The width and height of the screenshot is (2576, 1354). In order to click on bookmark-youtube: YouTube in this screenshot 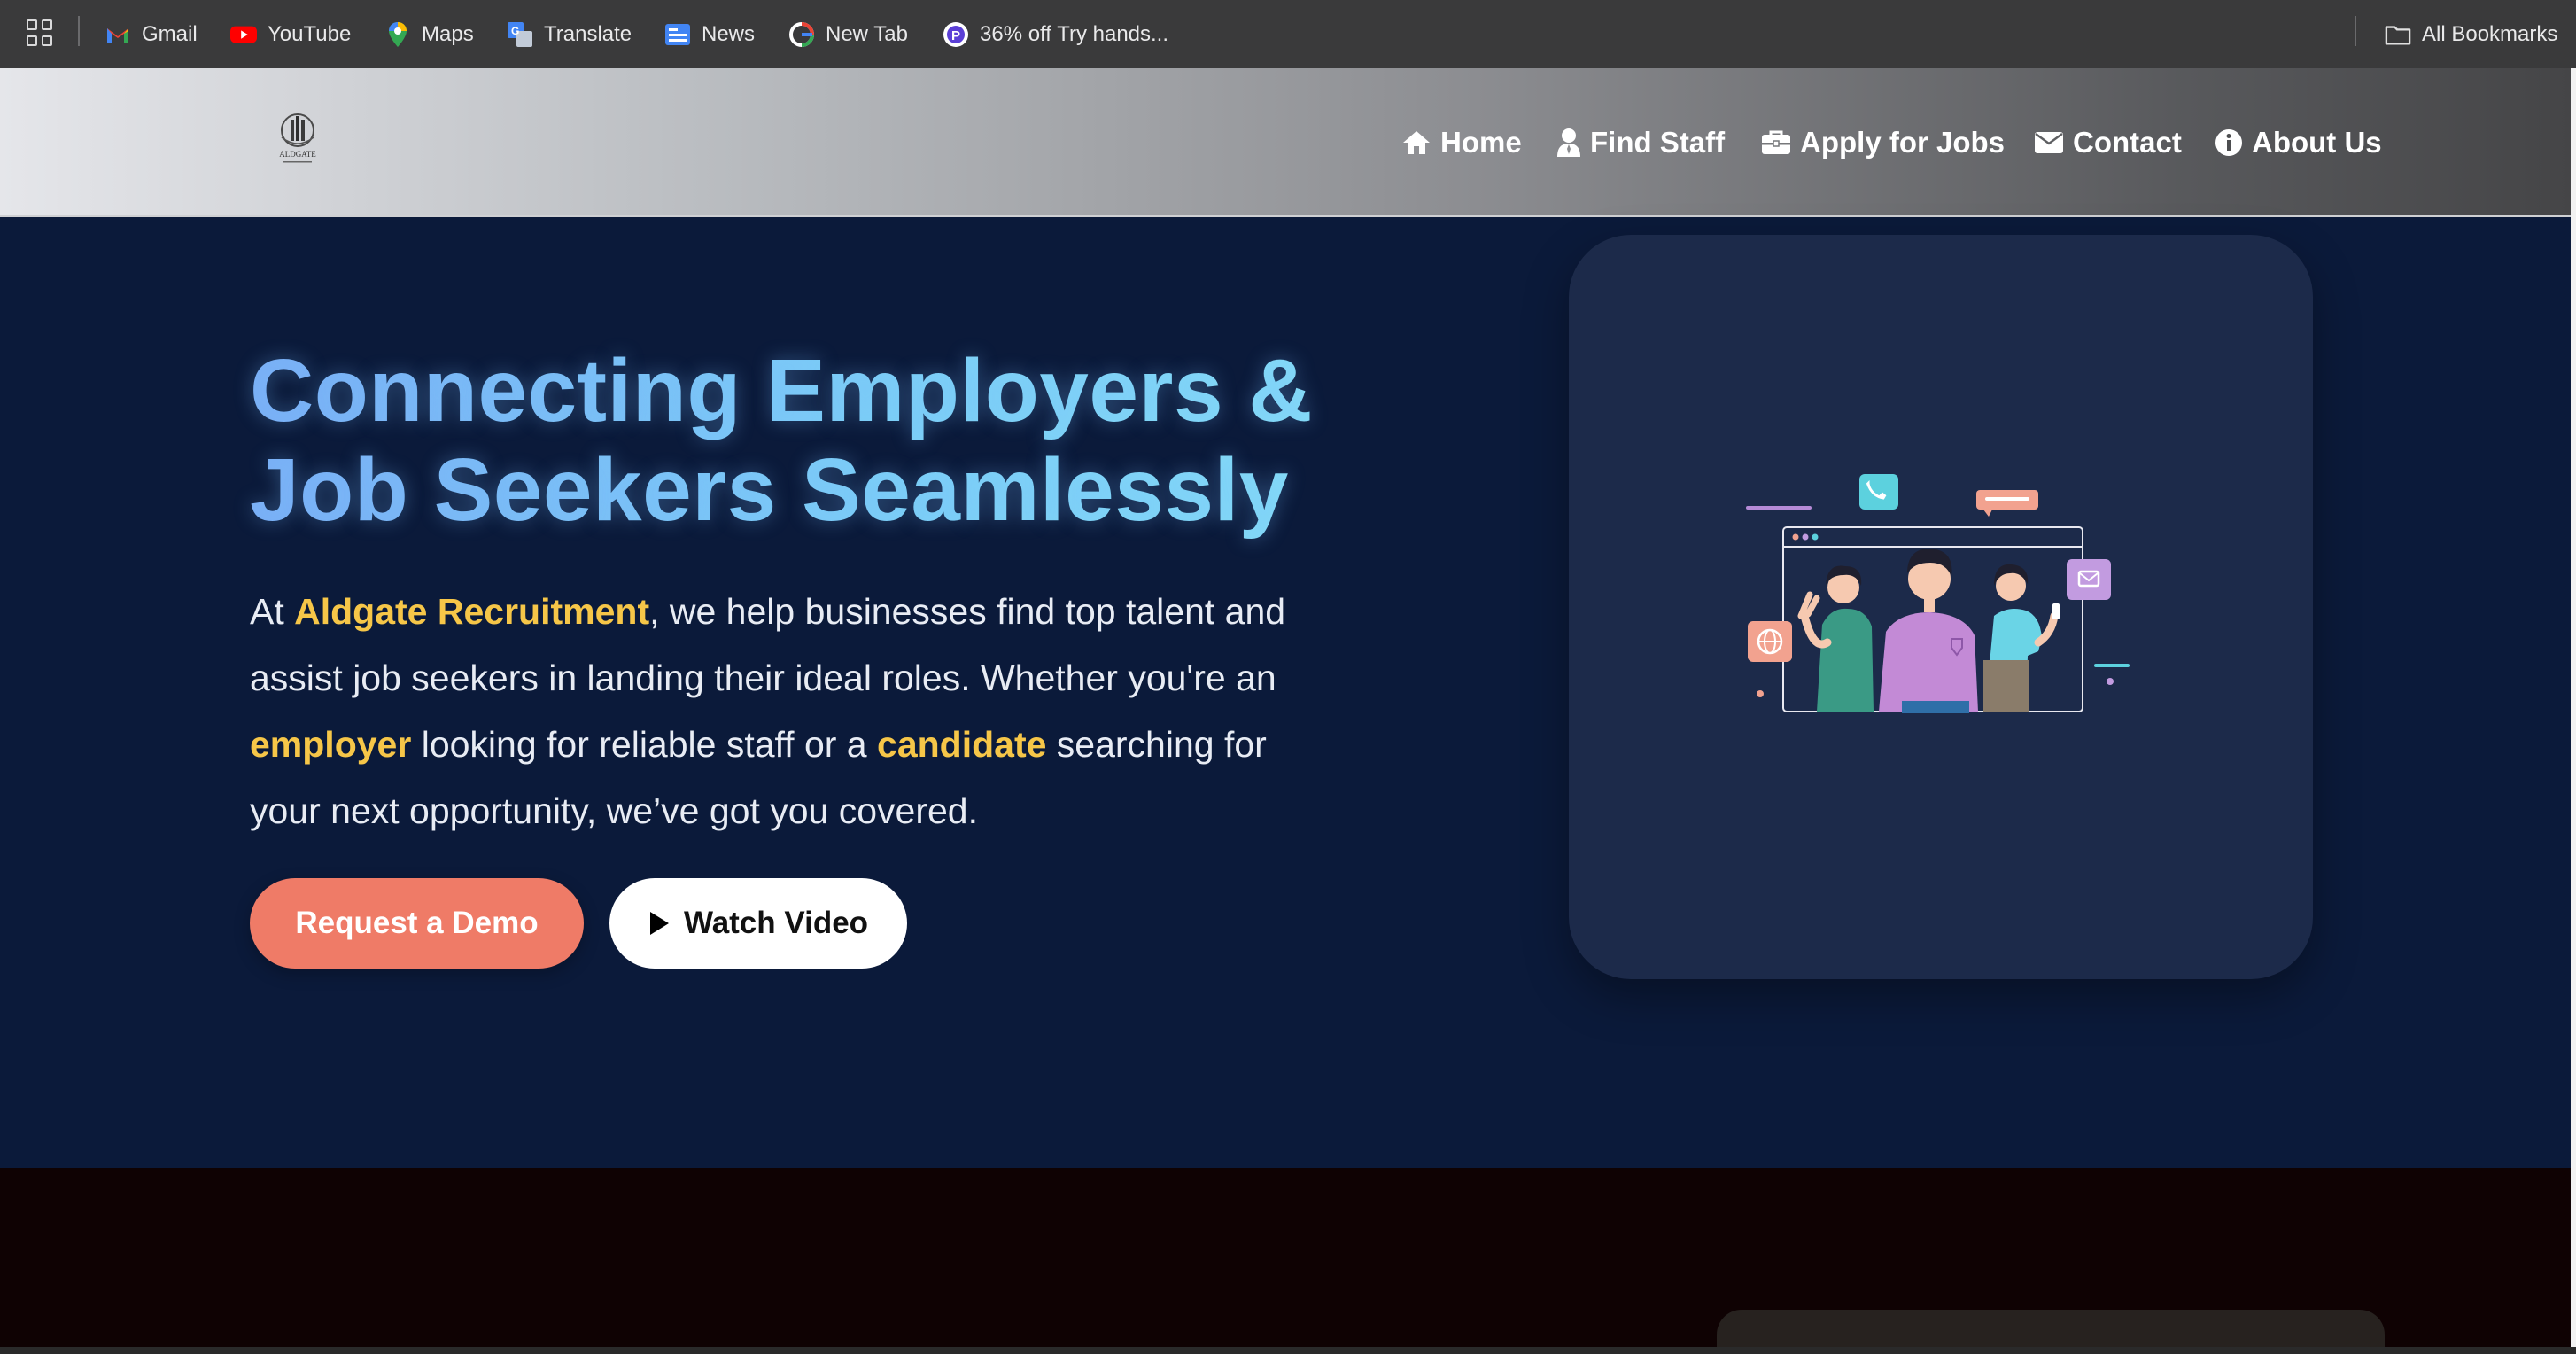, I will do `click(290, 34)`.